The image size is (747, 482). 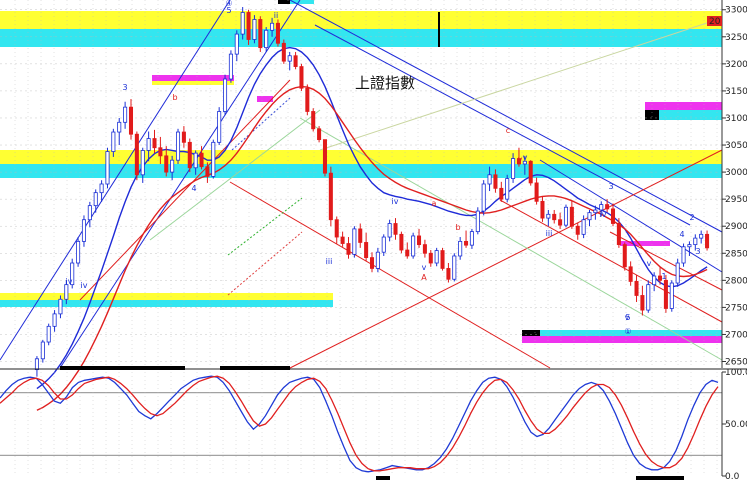 I want to click on y-tick-label: 2850, so click(x=736, y=254).